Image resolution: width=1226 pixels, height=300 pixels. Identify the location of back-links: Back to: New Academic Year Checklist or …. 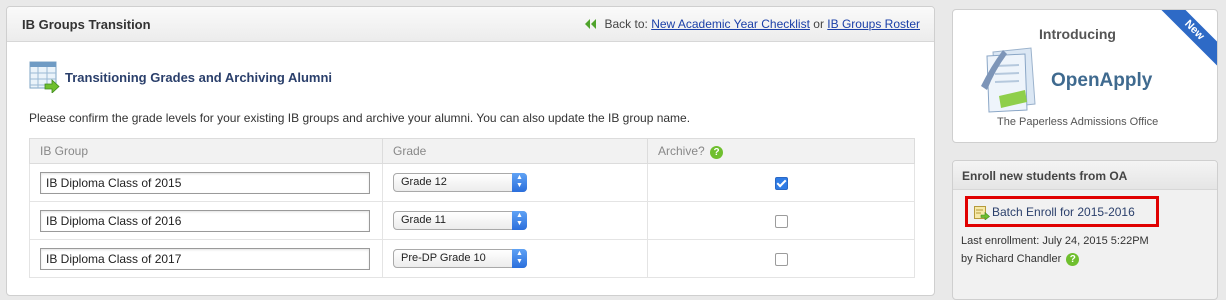
(752, 24).